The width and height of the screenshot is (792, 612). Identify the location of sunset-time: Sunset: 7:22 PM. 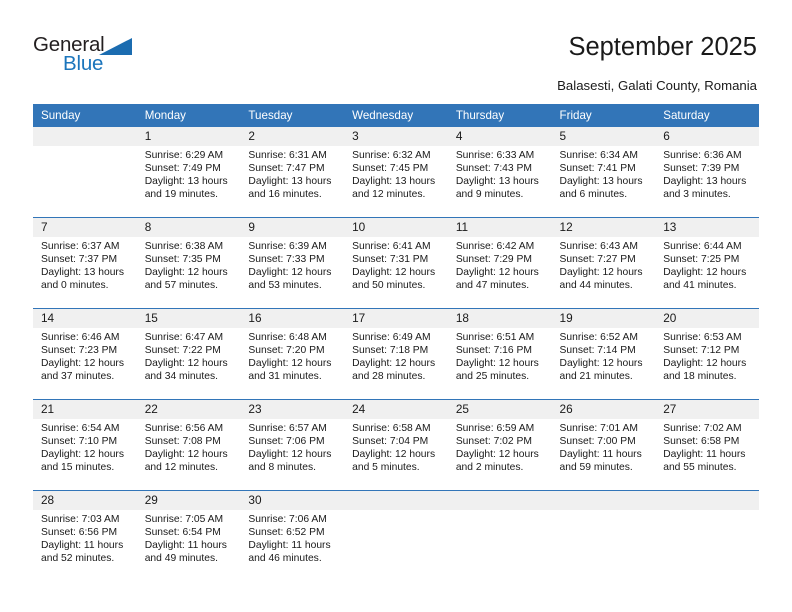
(182, 351).